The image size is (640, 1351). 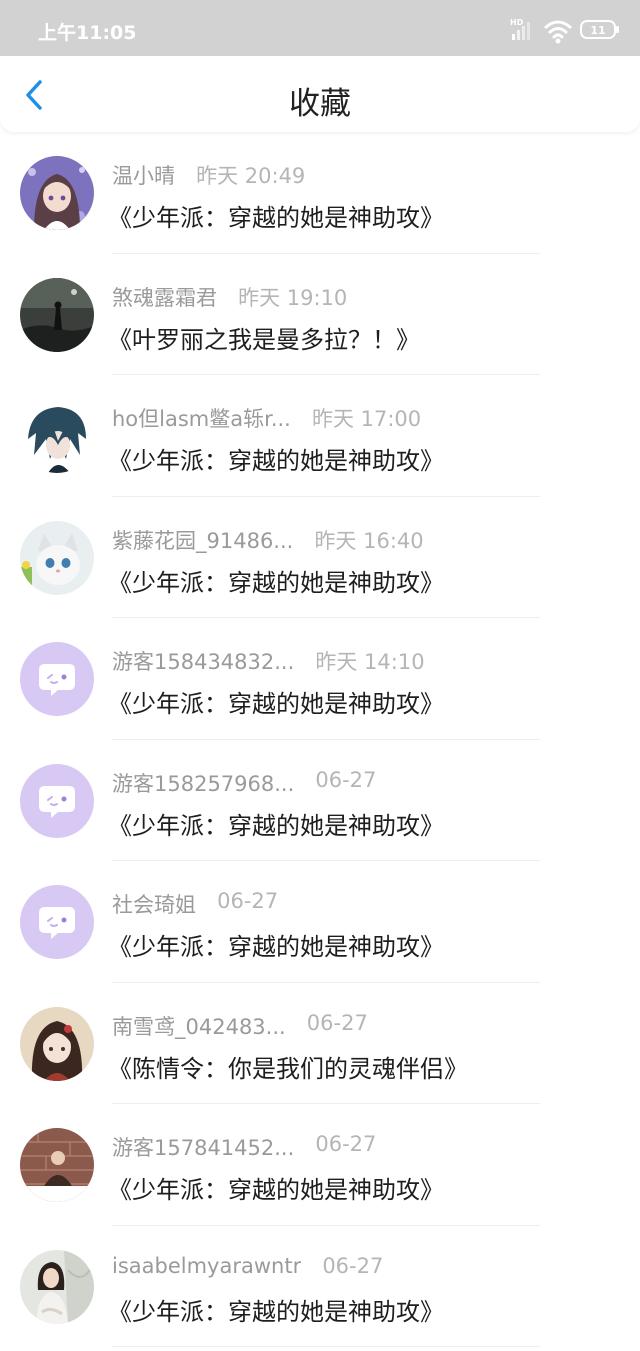 I want to click on item-meta: 游客158257968... 06-27, so click(x=244, y=782).